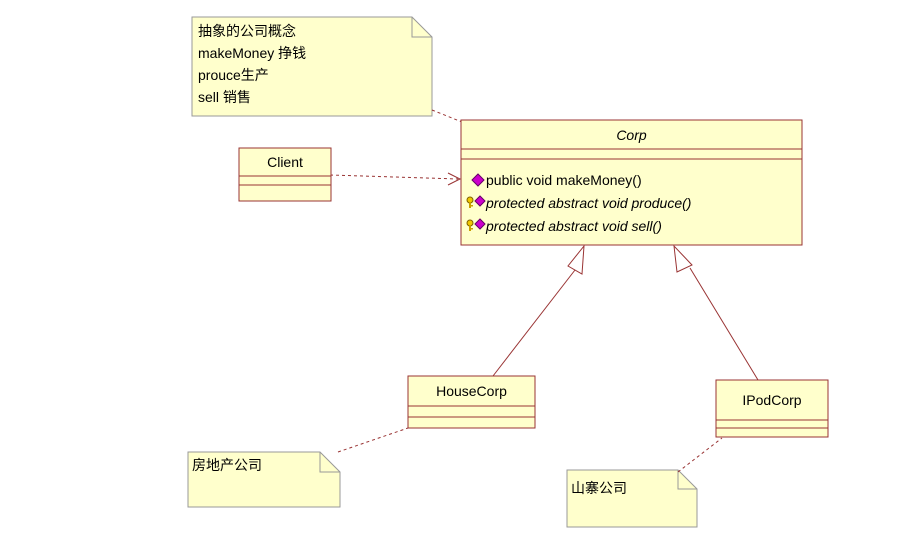  What do you see at coordinates (772, 400) in the screenshot?
I see `class-ipodcorp-name: IPodCorp` at bounding box center [772, 400].